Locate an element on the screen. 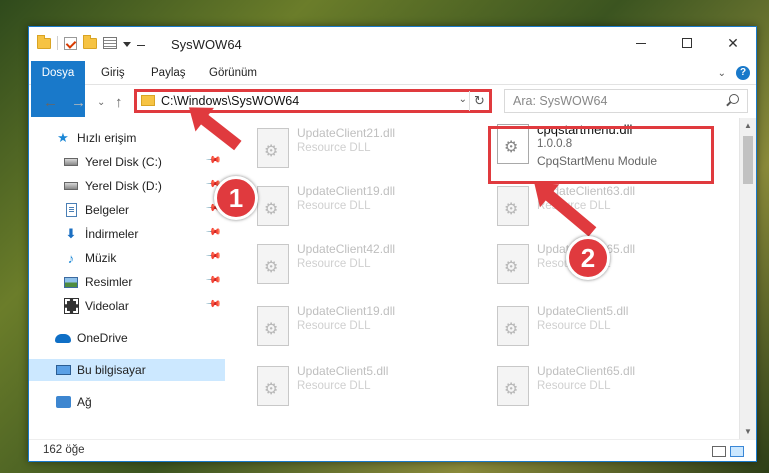 The image size is (769, 473). vertical-scrollbar: ▲ ▼ is located at coordinates (747, 278).